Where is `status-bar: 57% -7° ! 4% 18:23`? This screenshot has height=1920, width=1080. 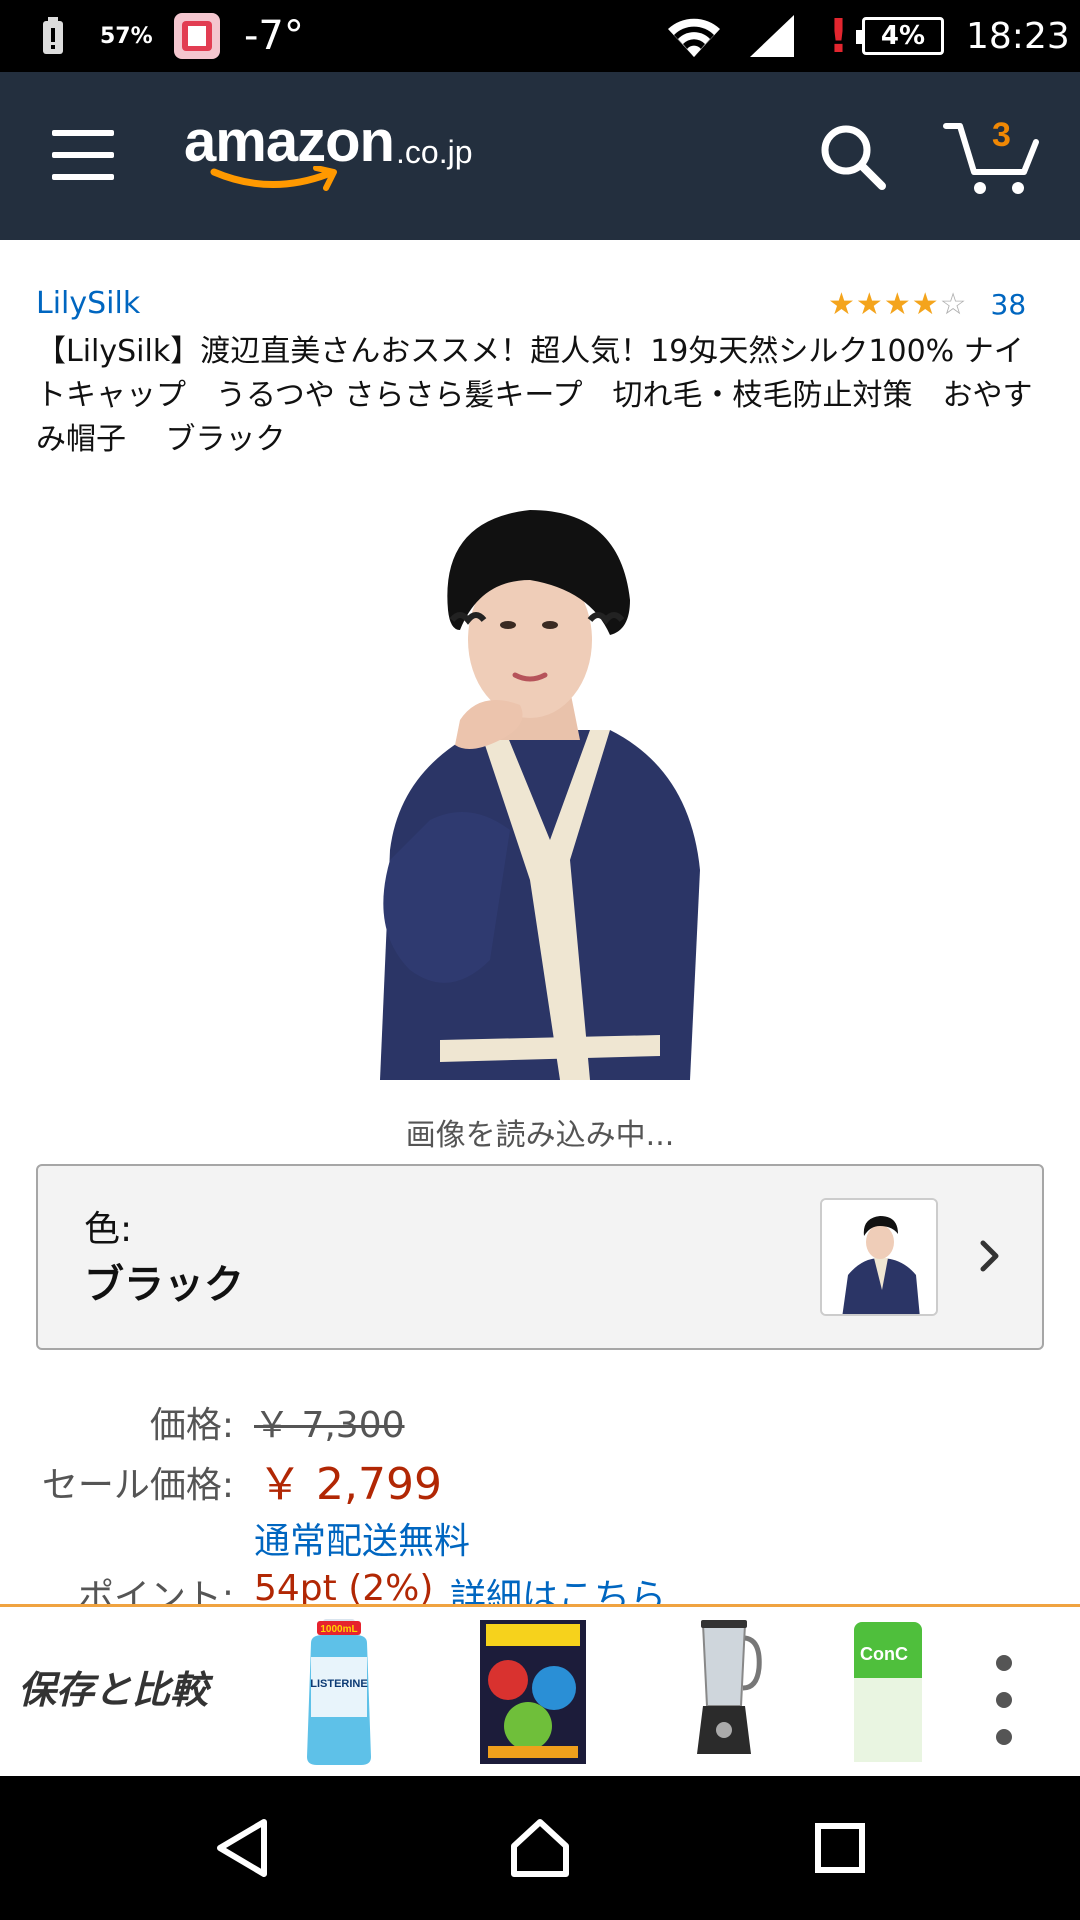
status-bar: 57% -7° ! 4% 18:23 is located at coordinates (540, 36).